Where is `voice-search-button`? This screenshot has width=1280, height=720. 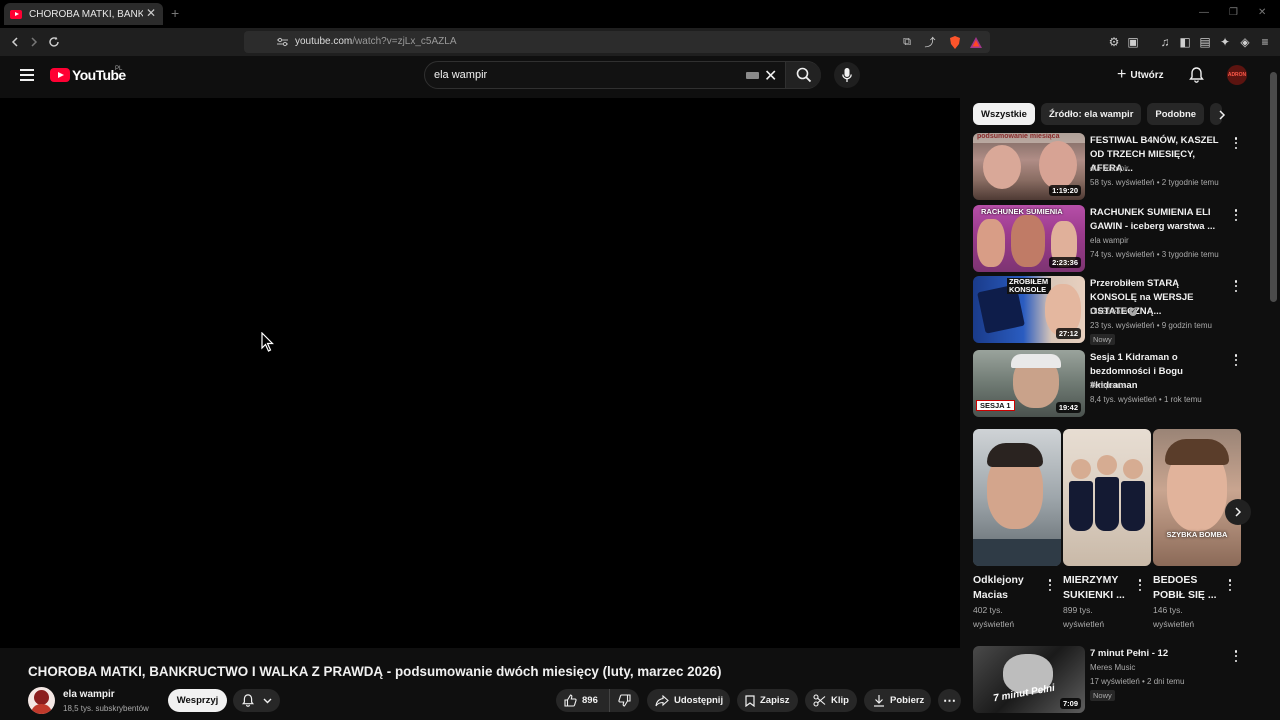 voice-search-button is located at coordinates (847, 75).